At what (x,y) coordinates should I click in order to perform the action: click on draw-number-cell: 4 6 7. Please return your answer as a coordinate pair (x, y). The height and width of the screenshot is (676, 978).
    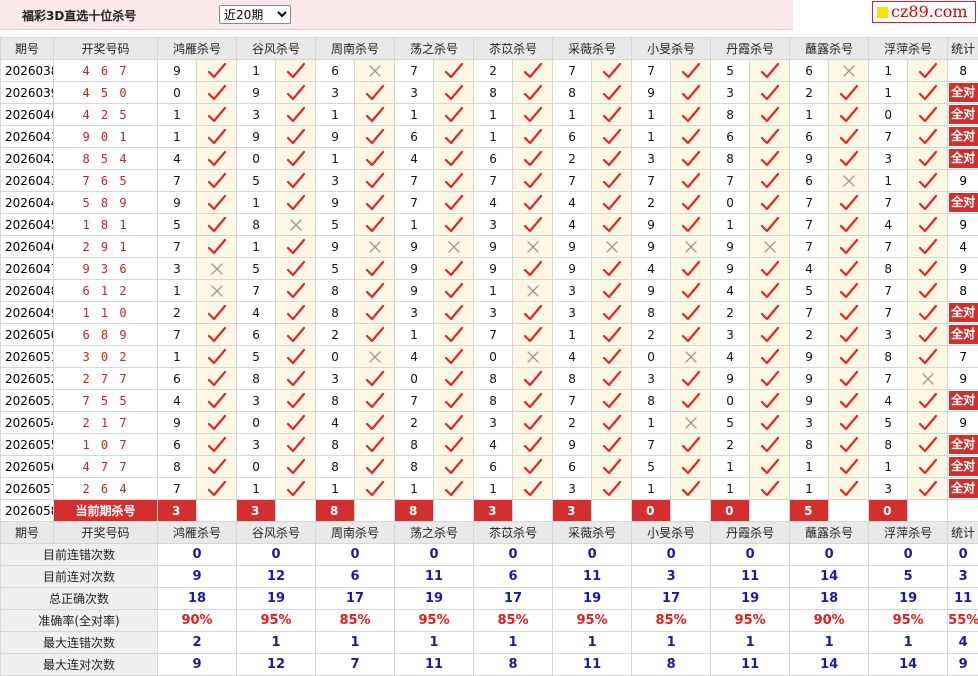
    Looking at the image, I should click on (106, 71).